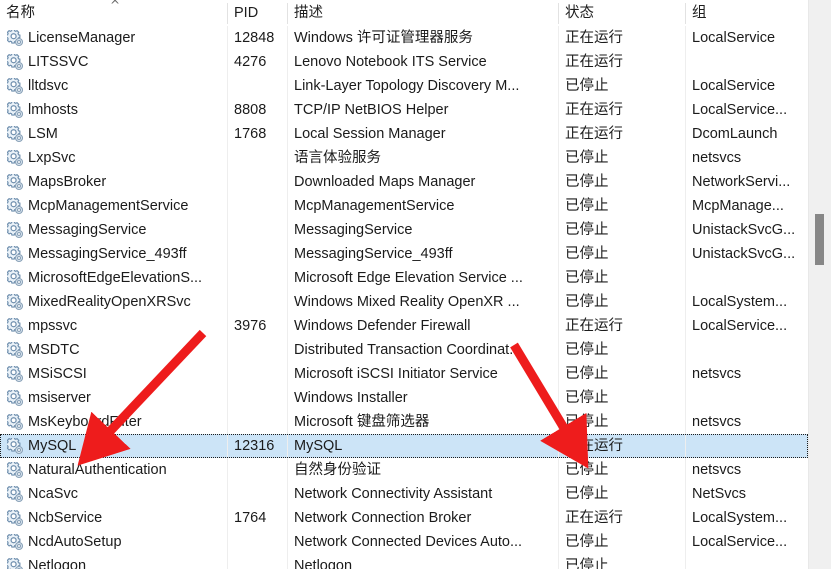  What do you see at coordinates (622, 13) in the screenshot?
I see `column-header-status: 状态` at bounding box center [622, 13].